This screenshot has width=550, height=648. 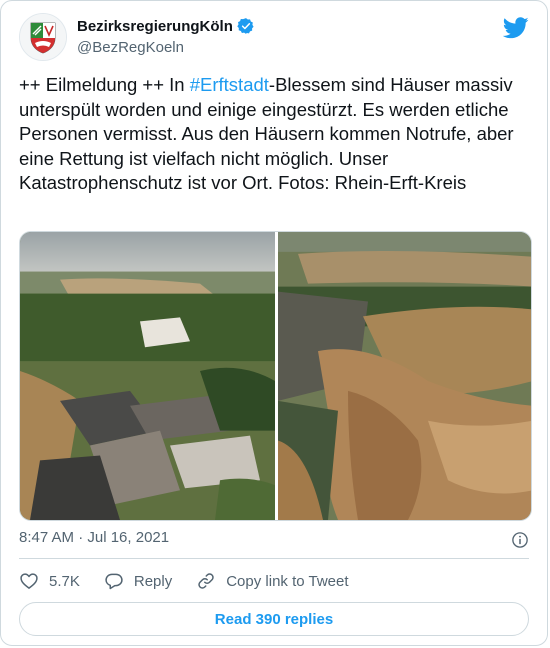 I want to click on avatar, so click(x=43, y=37).